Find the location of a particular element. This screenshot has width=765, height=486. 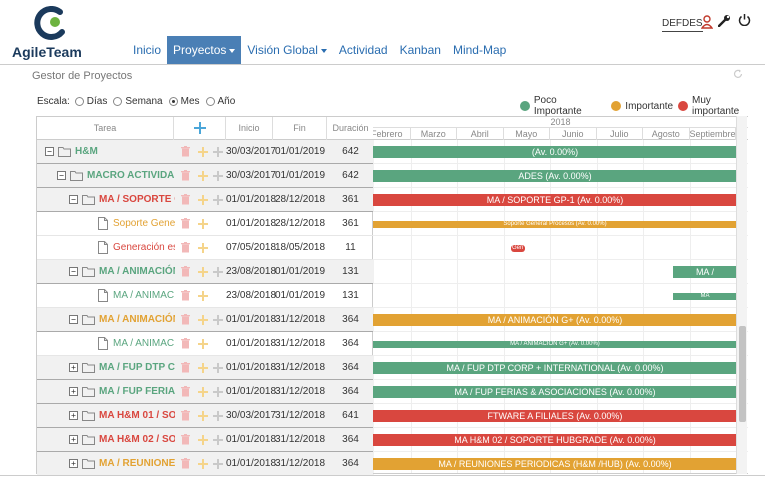

task-name: MA / ANIMACIÓN 1 is located at coordinates (137, 272).